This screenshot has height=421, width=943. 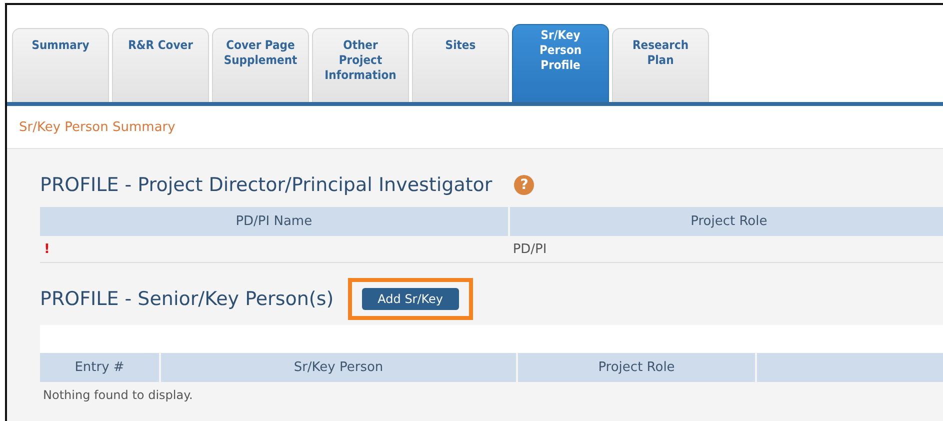 What do you see at coordinates (274, 221) in the screenshot?
I see `column-header: PD/PI Name` at bounding box center [274, 221].